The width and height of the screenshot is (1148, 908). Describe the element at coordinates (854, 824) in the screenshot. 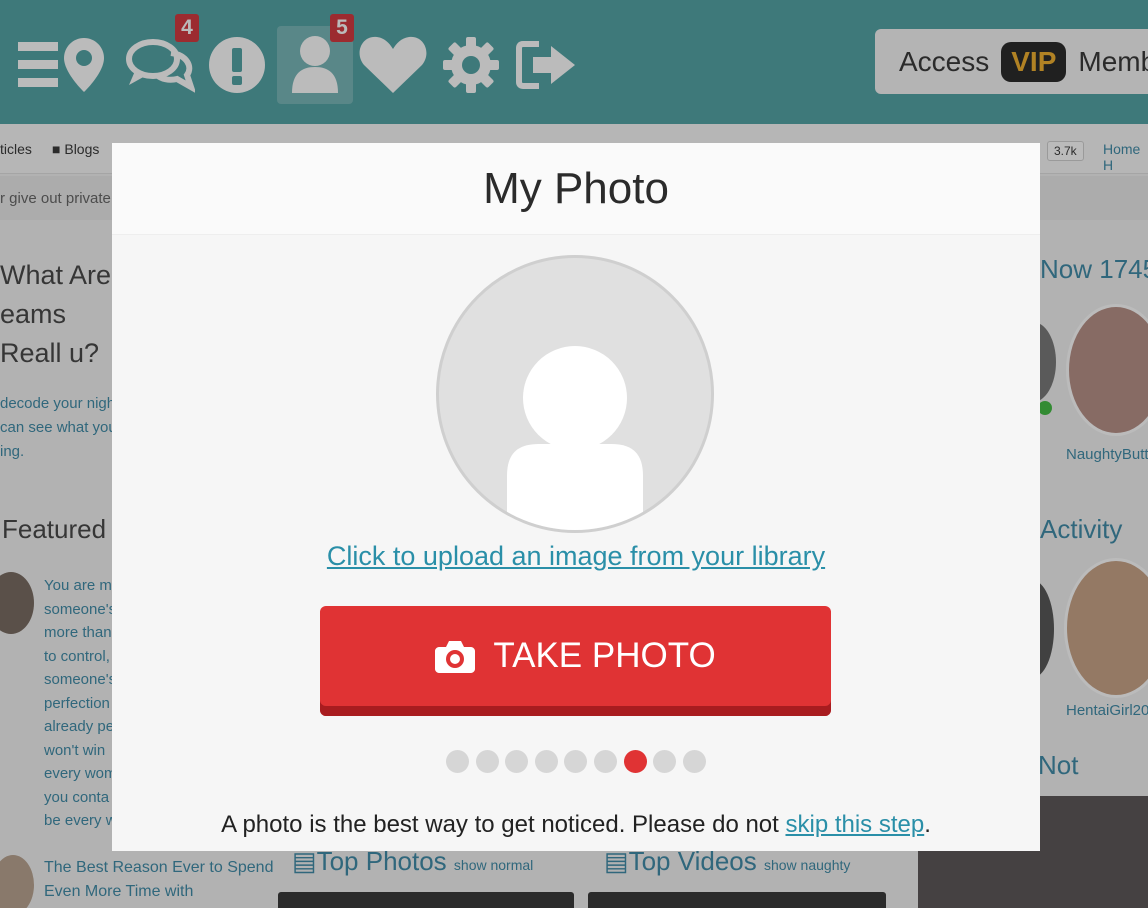

I see `skip-step-link: skip this step` at that location.